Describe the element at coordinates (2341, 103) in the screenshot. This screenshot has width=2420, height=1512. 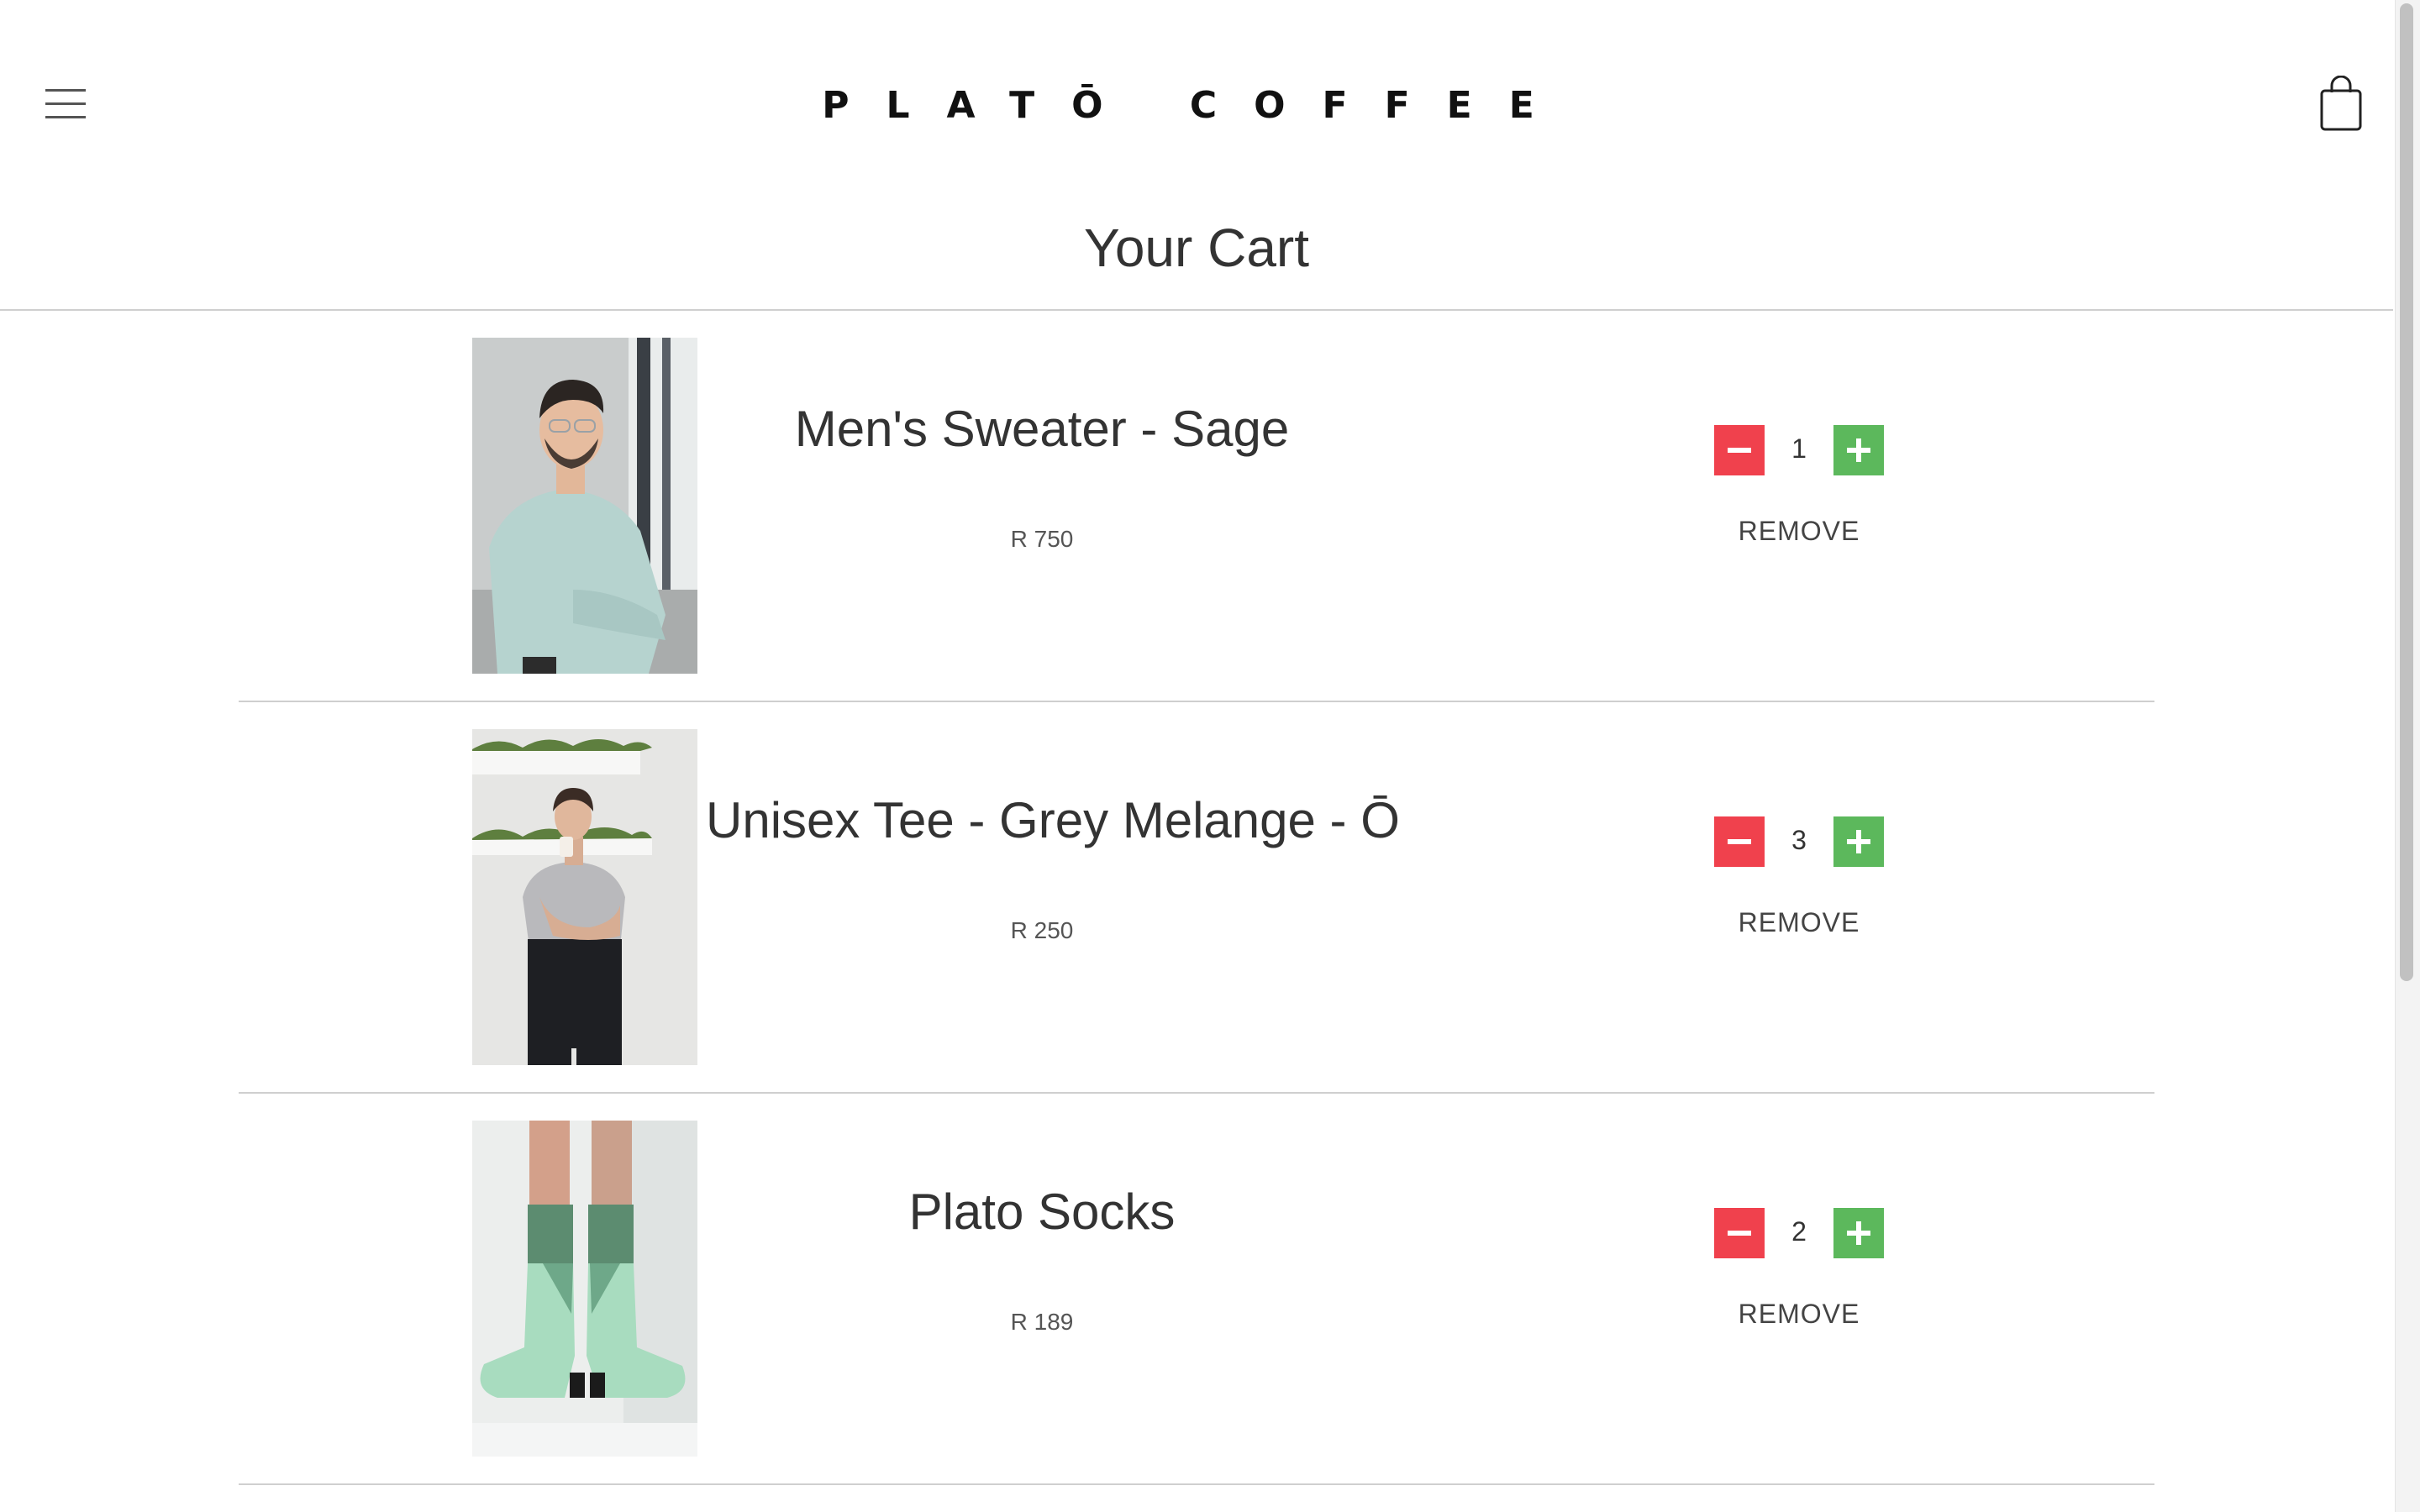
I see `shopping-bag-icon` at that location.